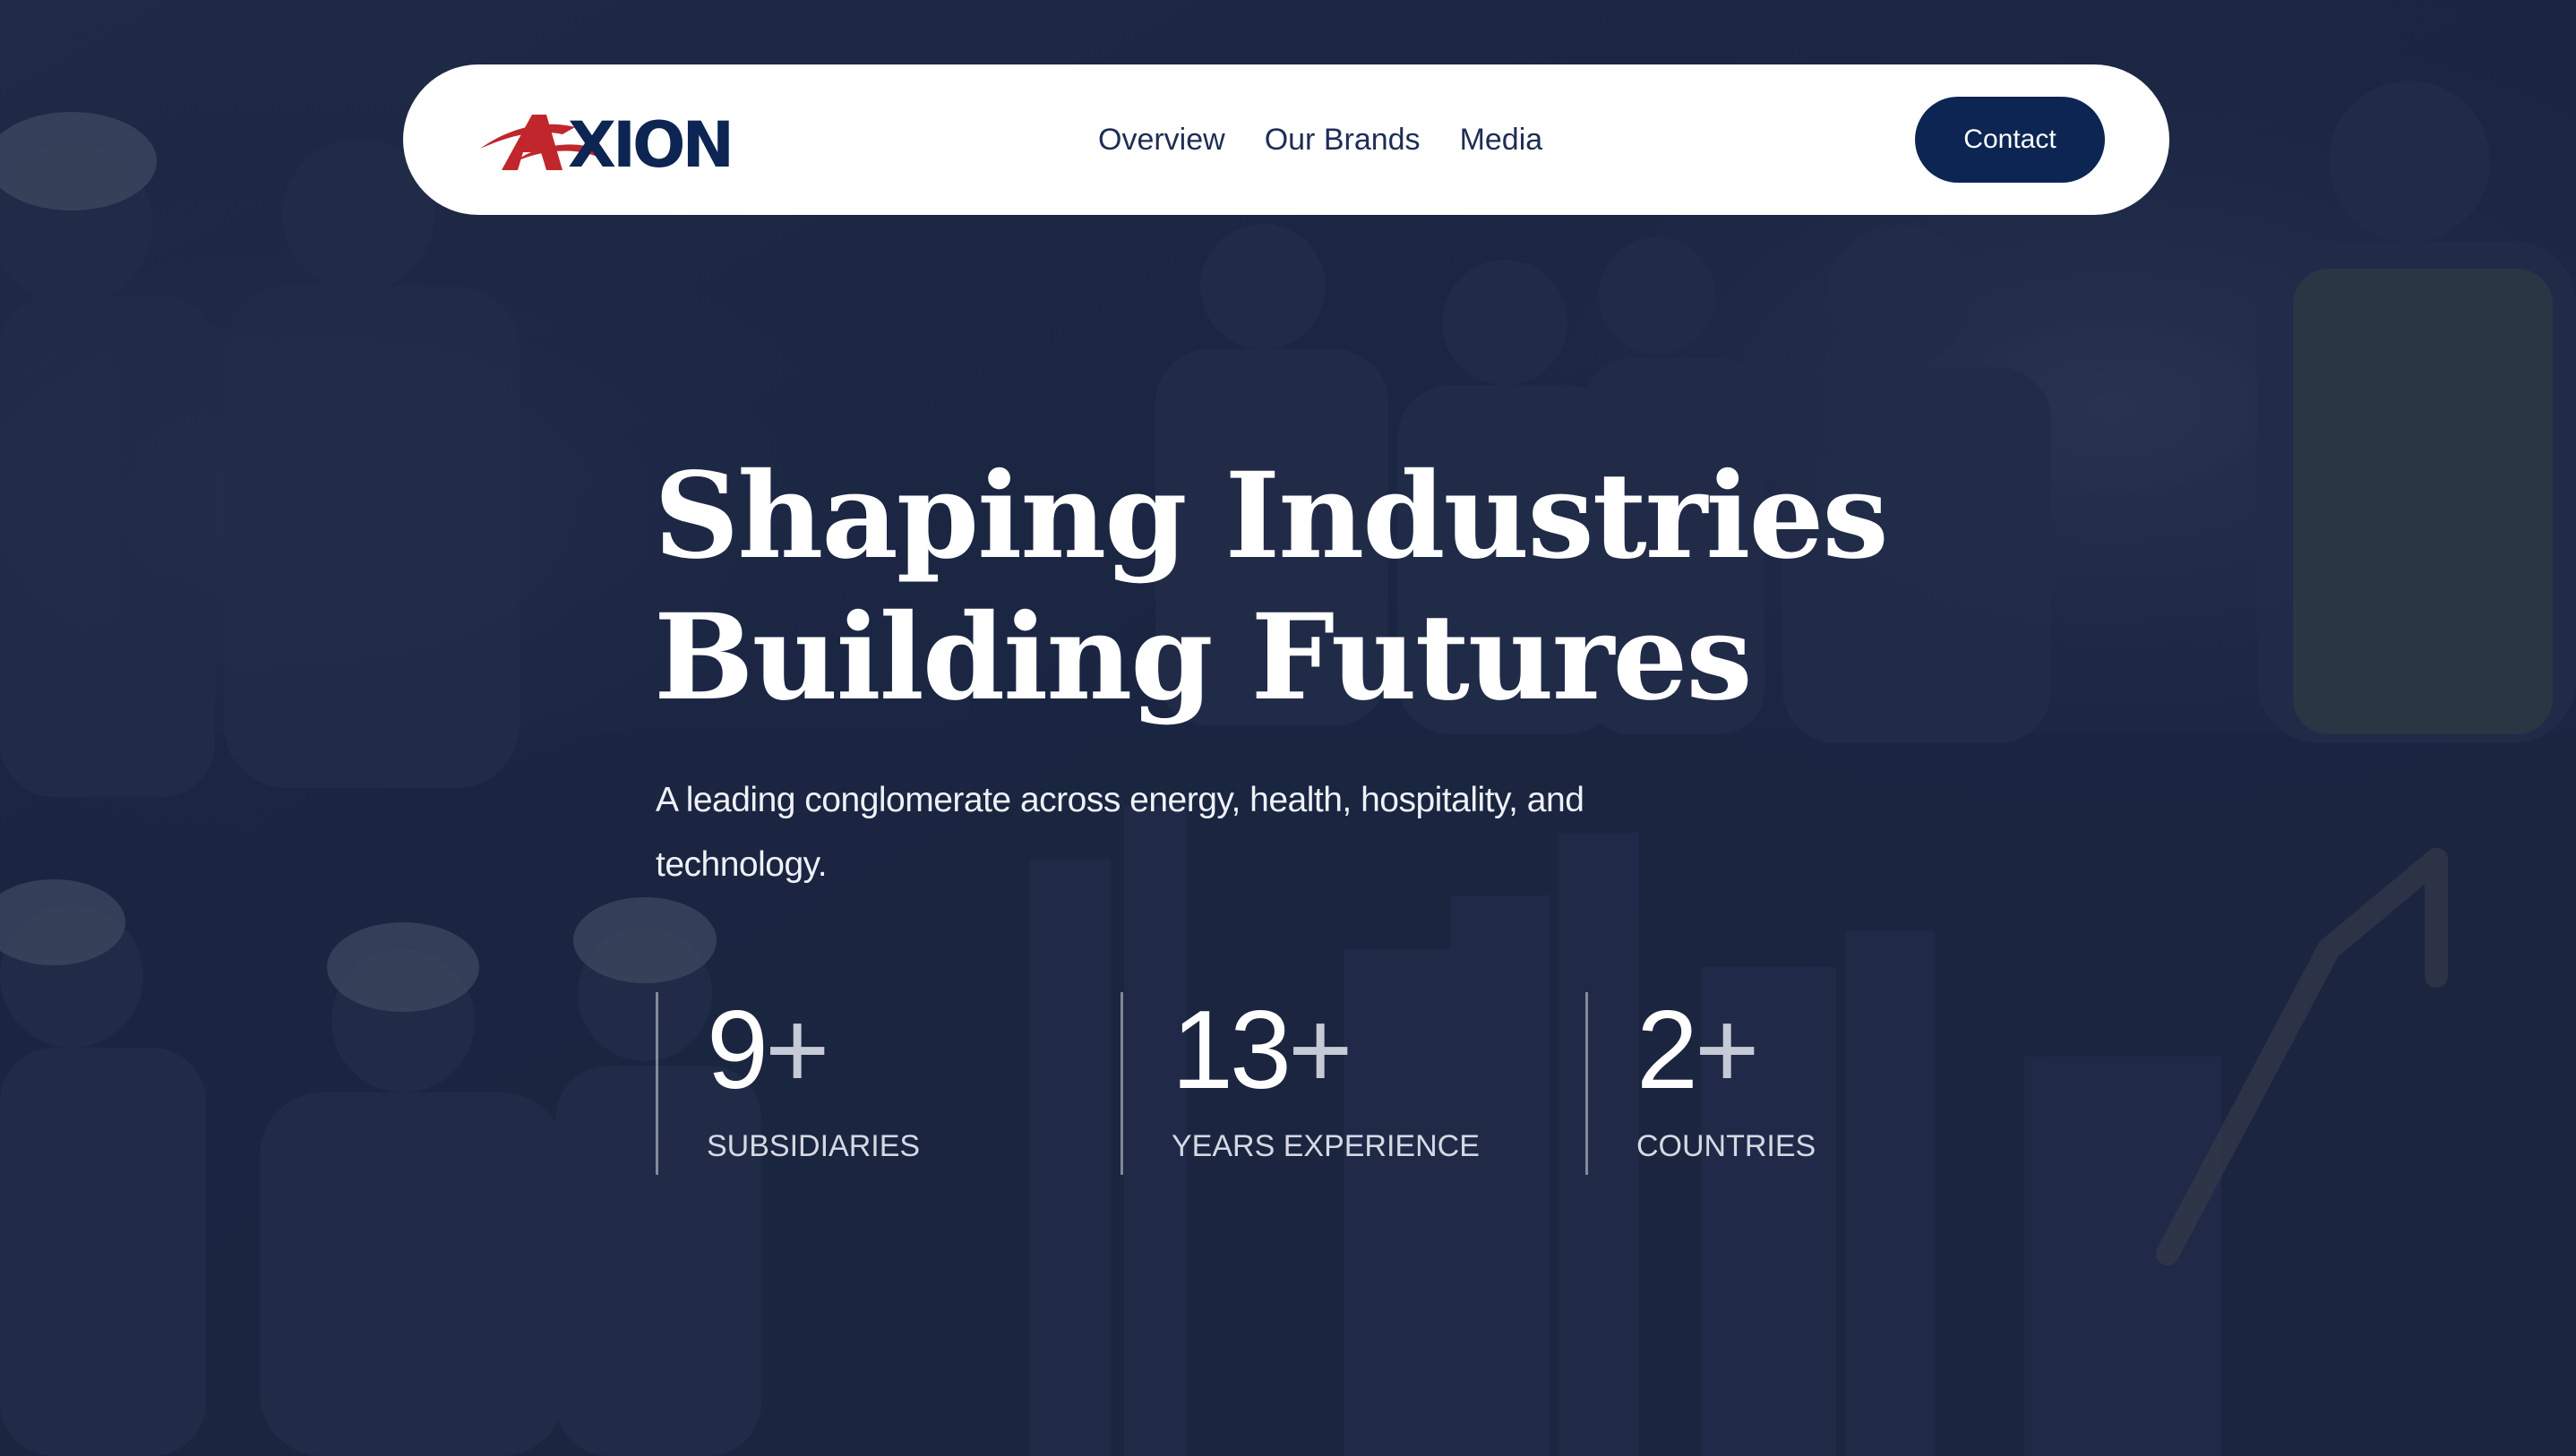 The height and width of the screenshot is (1456, 2576). I want to click on stat-value: 13+, so click(1262, 1050).